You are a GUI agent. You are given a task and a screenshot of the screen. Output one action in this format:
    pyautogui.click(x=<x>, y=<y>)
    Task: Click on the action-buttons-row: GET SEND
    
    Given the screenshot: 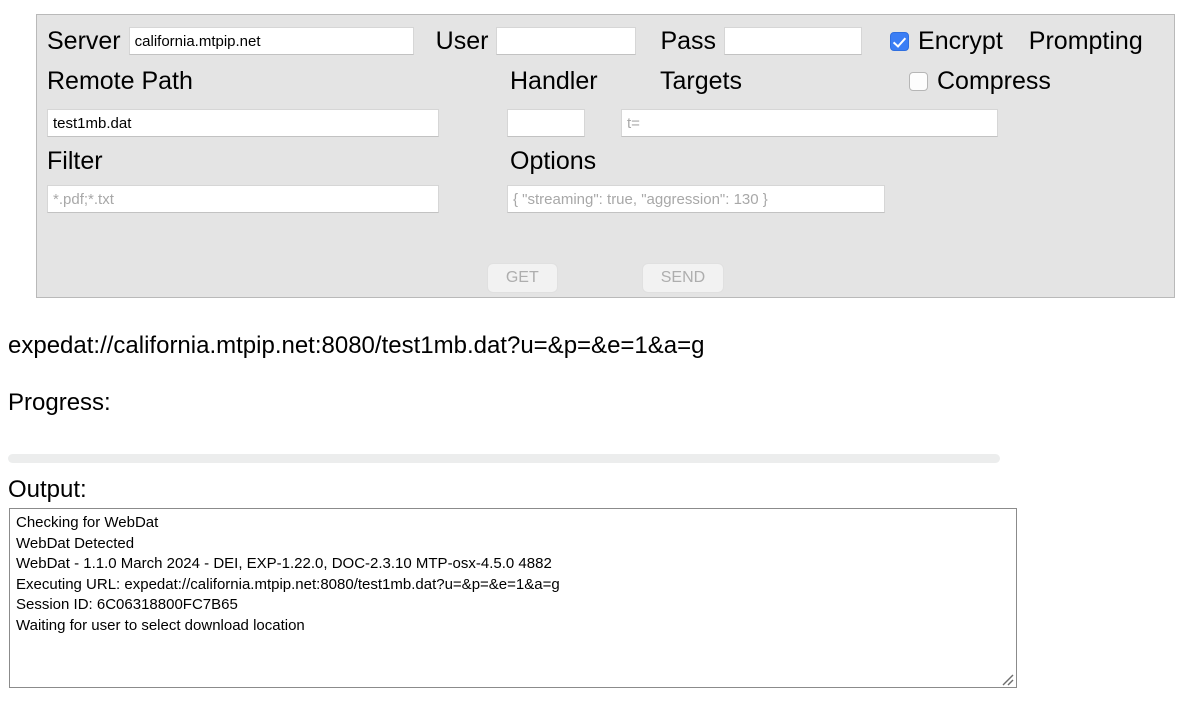 What is the action you would take?
    pyautogui.click(x=605, y=278)
    